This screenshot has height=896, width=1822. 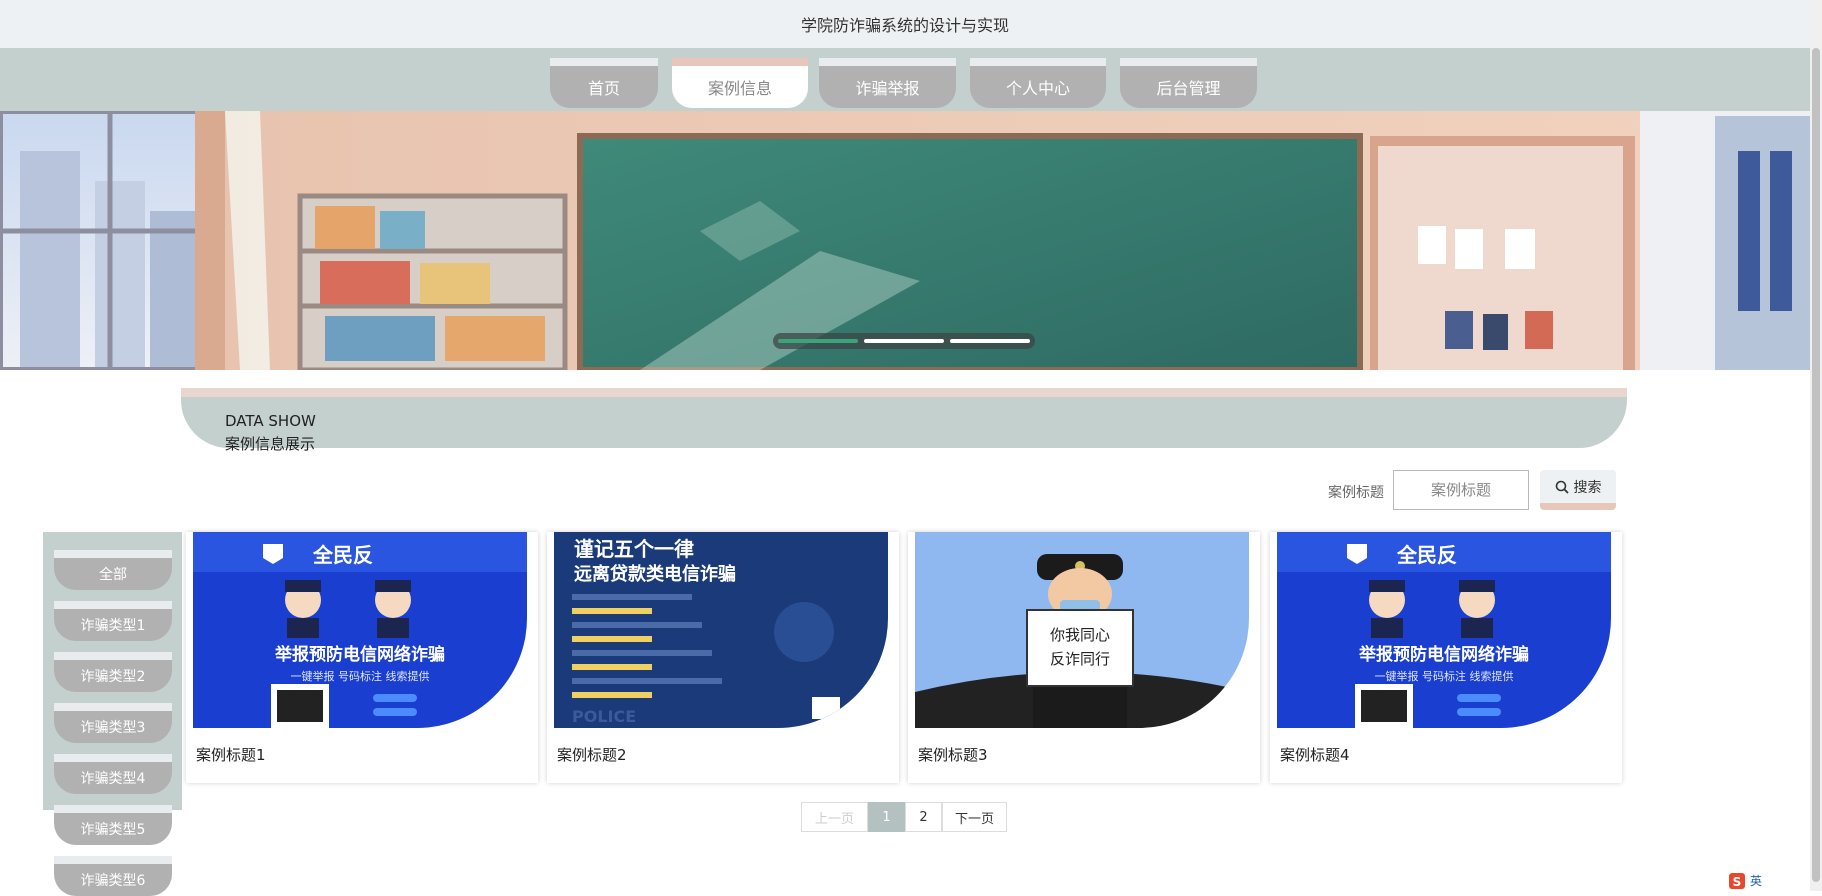 I want to click on category-label: 诈骗类型5, so click(x=113, y=830).